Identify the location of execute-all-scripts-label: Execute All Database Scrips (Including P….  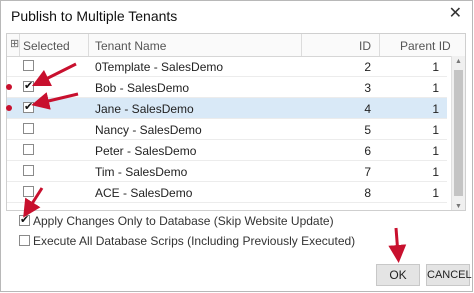
(194, 241).